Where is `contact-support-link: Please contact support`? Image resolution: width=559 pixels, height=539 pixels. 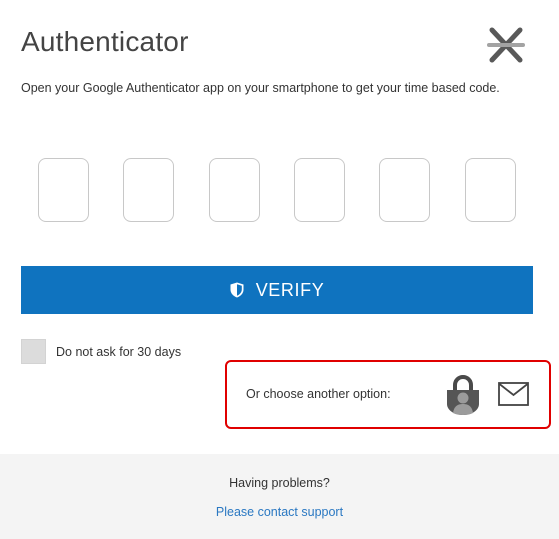
contact-support-link: Please contact support is located at coordinates (279, 512).